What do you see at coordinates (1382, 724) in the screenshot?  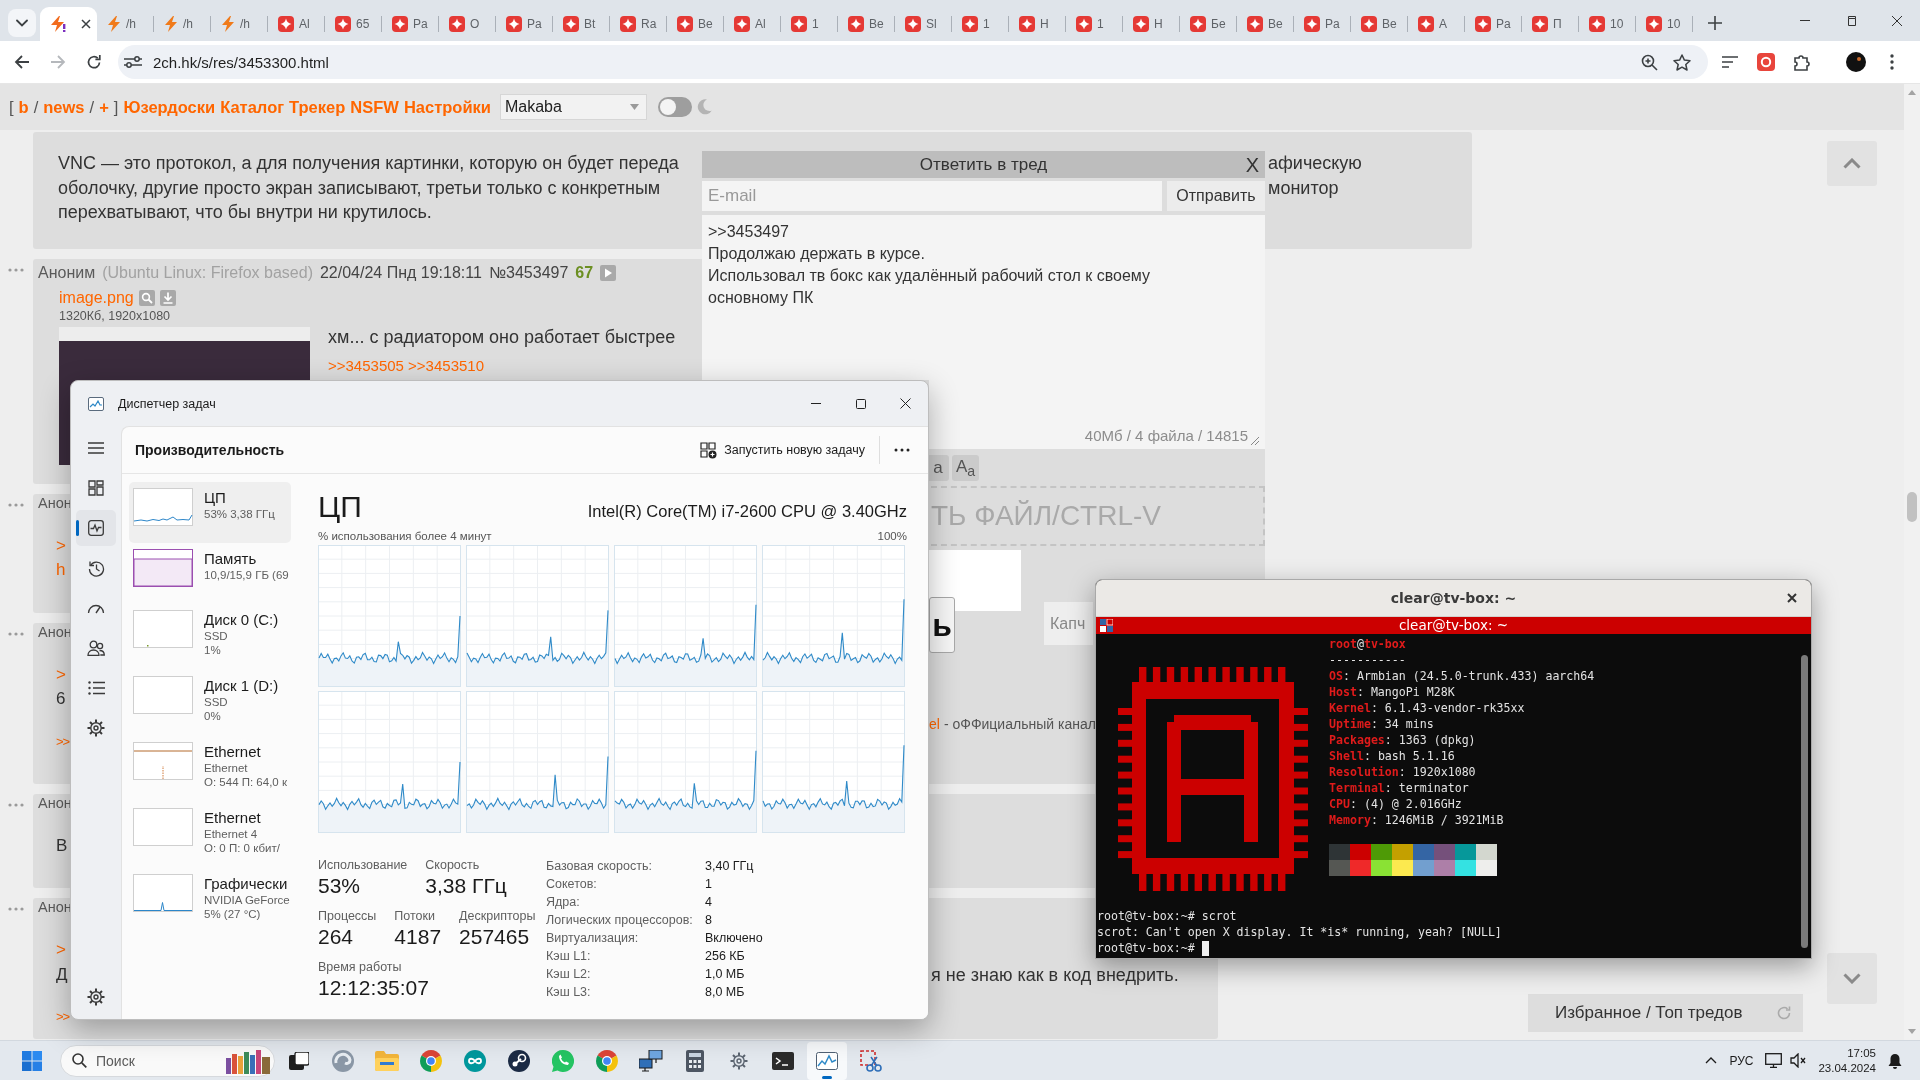 I see `info-line: Uptime: 34 mins` at bounding box center [1382, 724].